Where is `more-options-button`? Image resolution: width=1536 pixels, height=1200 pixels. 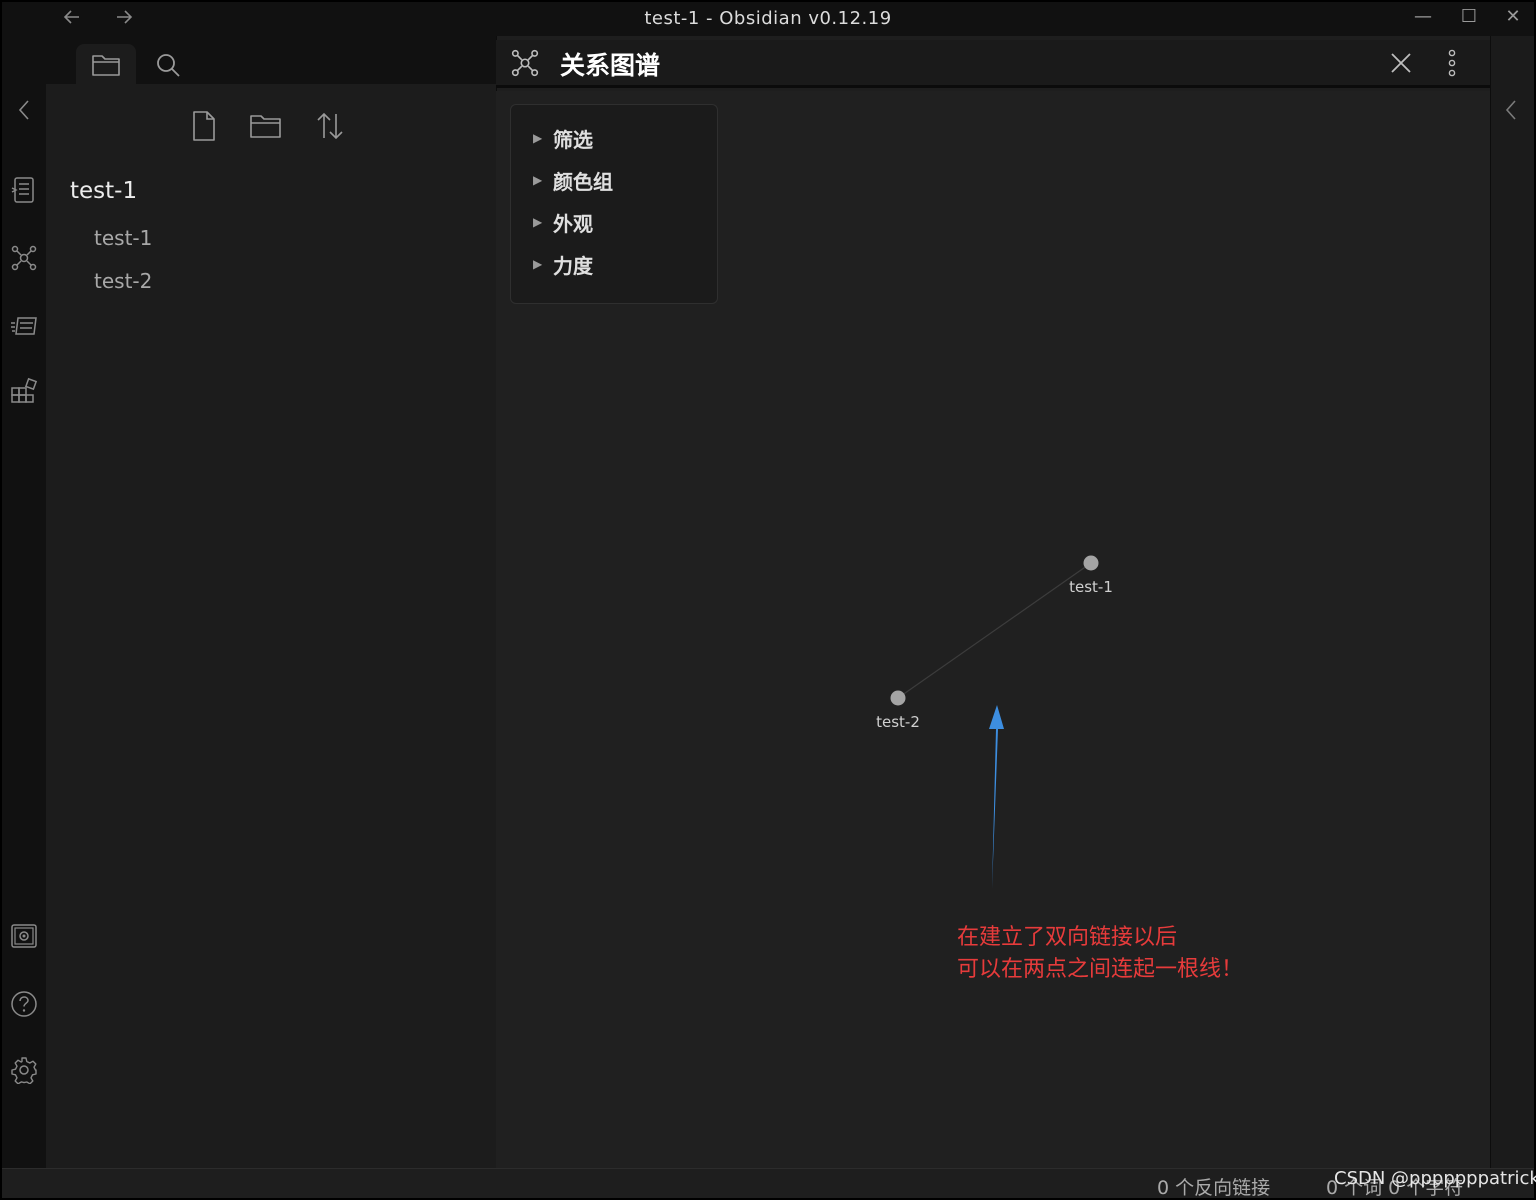
more-options-button is located at coordinates (1452, 64).